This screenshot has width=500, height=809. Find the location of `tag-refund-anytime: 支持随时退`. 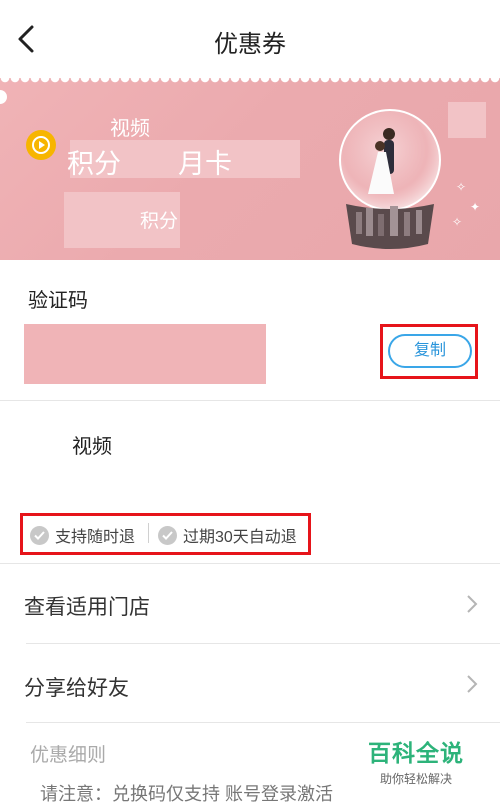

tag-refund-anytime: 支持随时退 is located at coordinates (82, 535).